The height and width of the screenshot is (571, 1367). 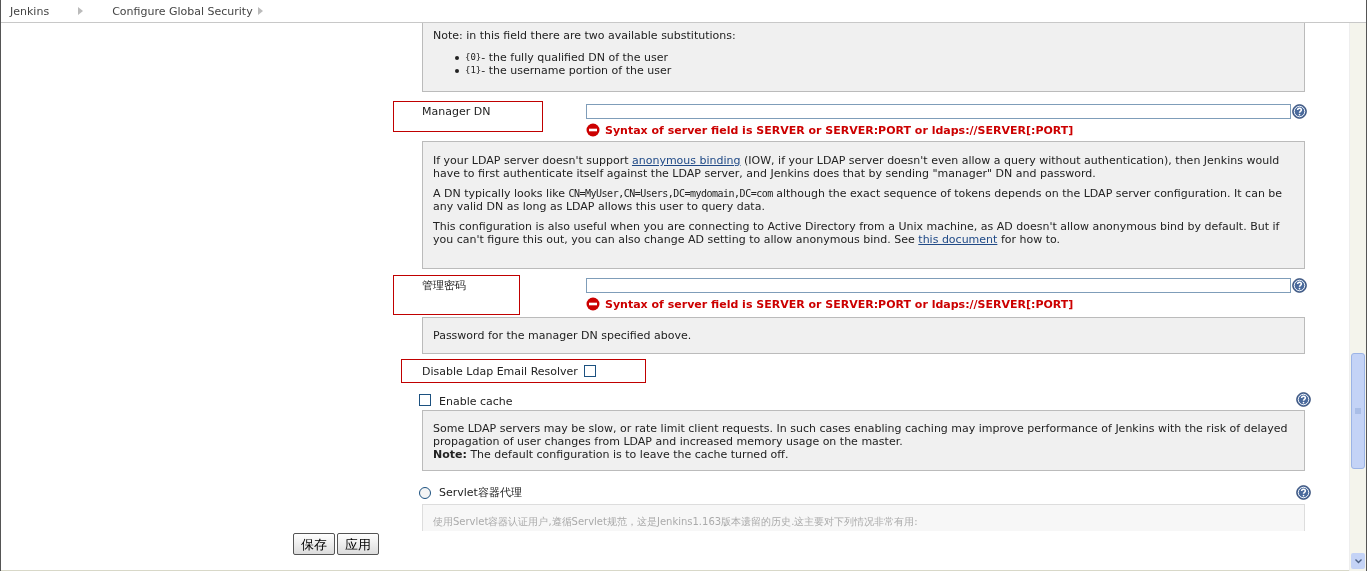 What do you see at coordinates (425, 492) in the screenshot?
I see `radio-button` at bounding box center [425, 492].